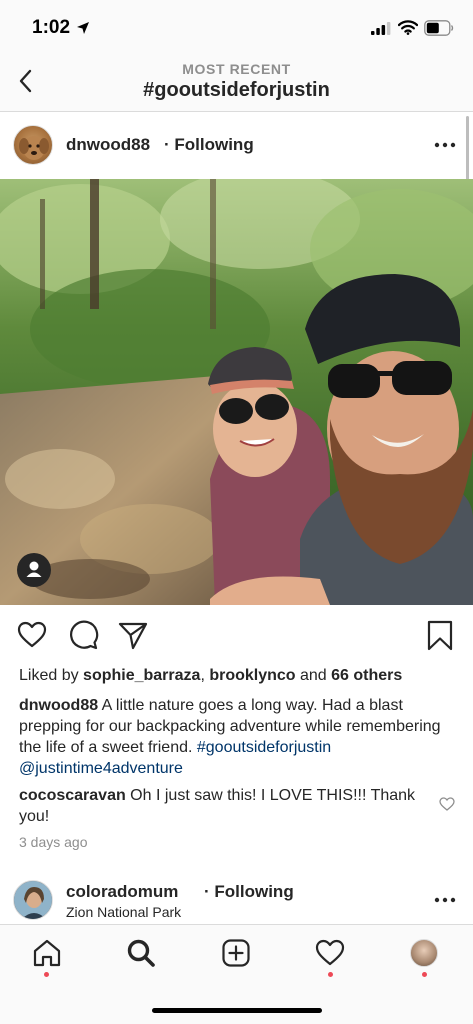 The width and height of the screenshot is (473, 1024). I want to click on comment-username: cocoscaravan, so click(72, 795).